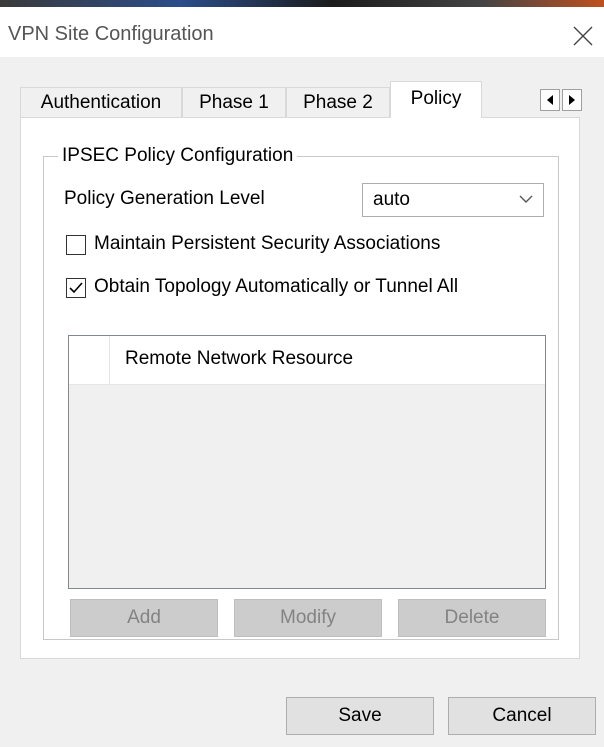 The width and height of the screenshot is (604, 747). Describe the element at coordinates (391, 199) in the screenshot. I see `select-value: auto` at that location.